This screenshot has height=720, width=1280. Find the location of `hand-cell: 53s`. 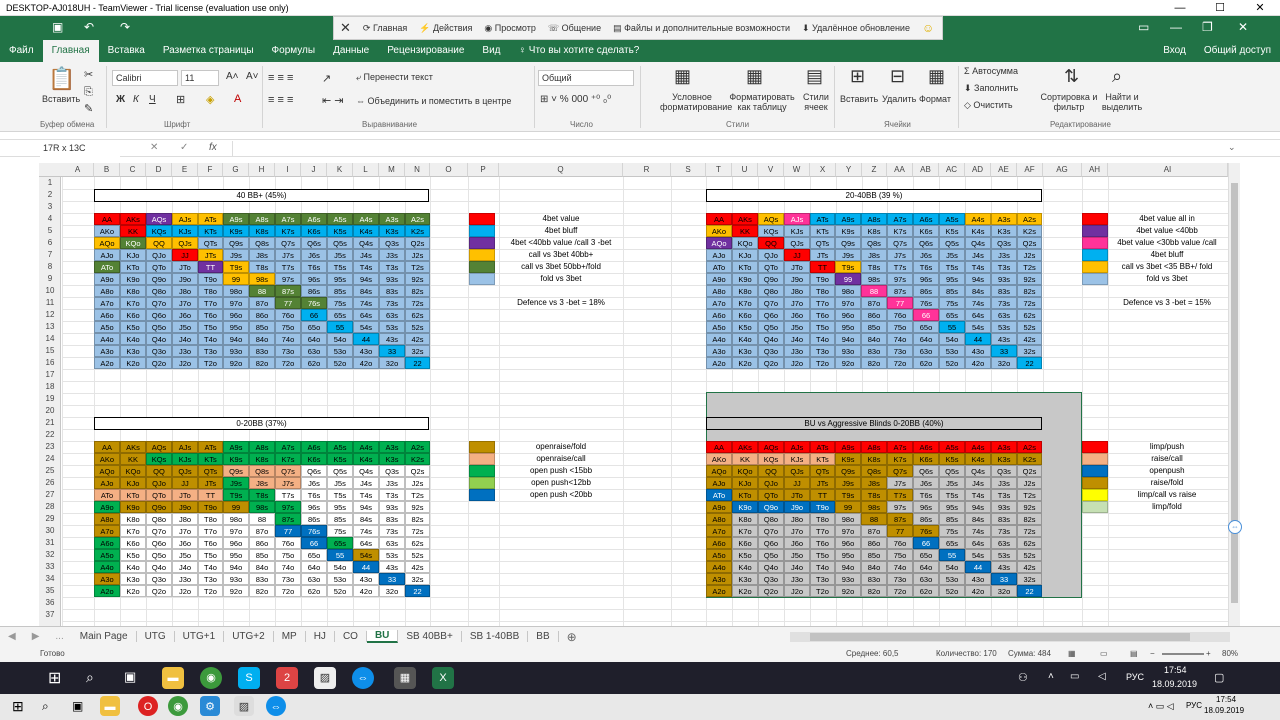

hand-cell: 53s is located at coordinates (1004, 327).